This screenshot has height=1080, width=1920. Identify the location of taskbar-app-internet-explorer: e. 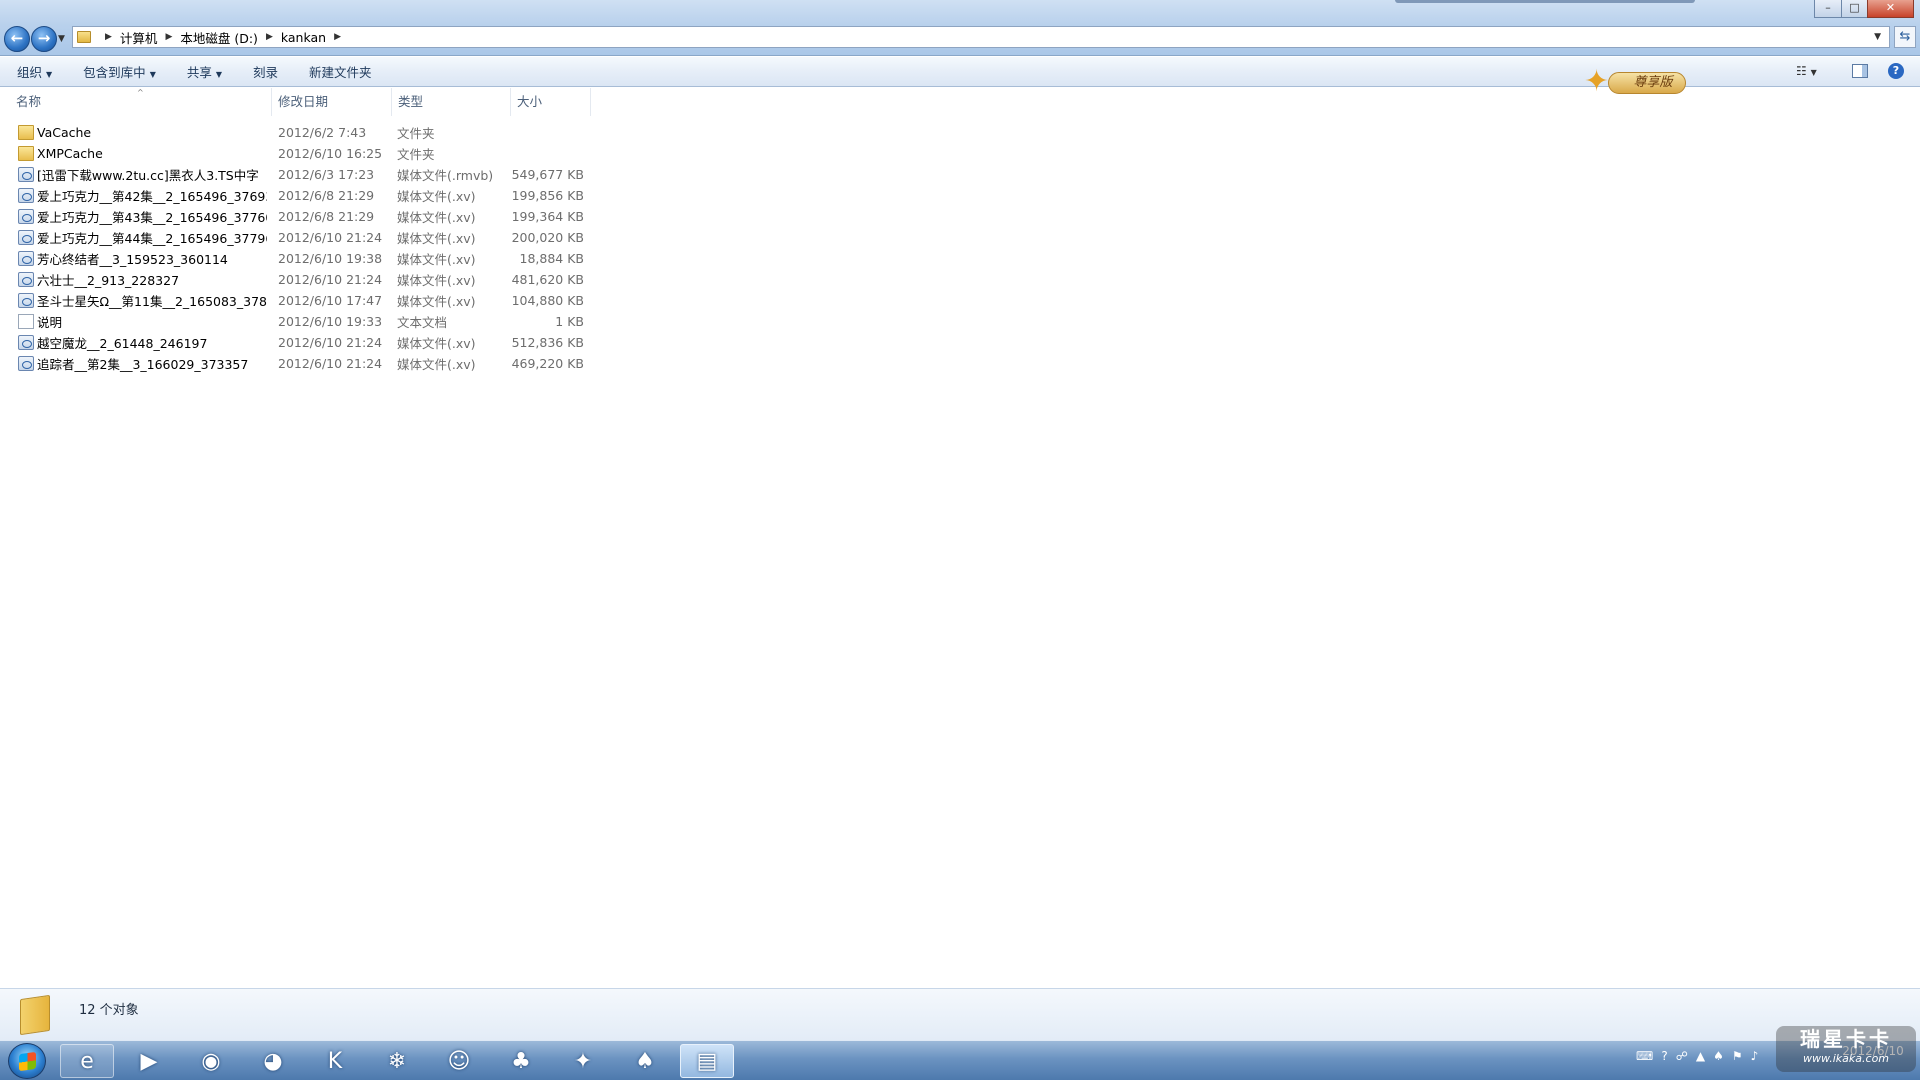
(87, 1061).